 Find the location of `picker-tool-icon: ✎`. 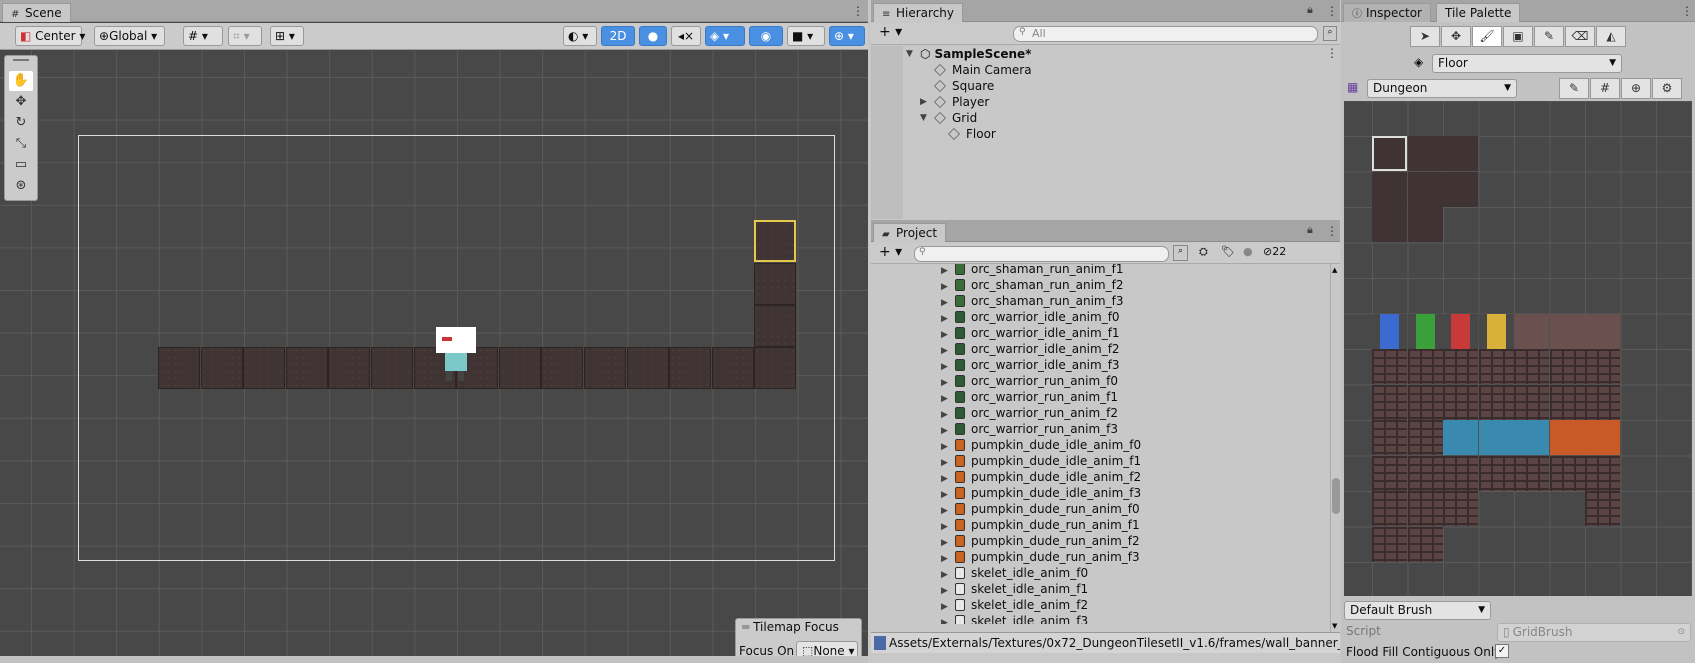

picker-tool-icon: ✎ is located at coordinates (1549, 36).